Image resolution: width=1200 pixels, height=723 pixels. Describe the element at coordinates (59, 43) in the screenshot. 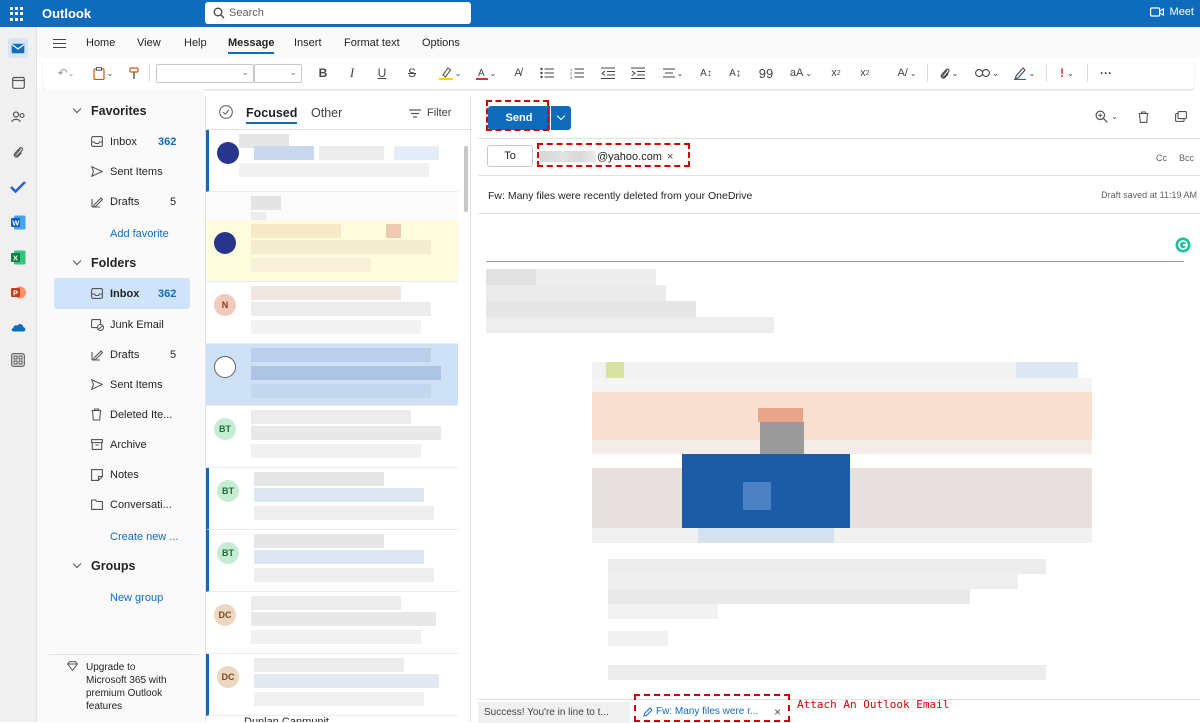

I see `hamburger-menu-icon` at that location.